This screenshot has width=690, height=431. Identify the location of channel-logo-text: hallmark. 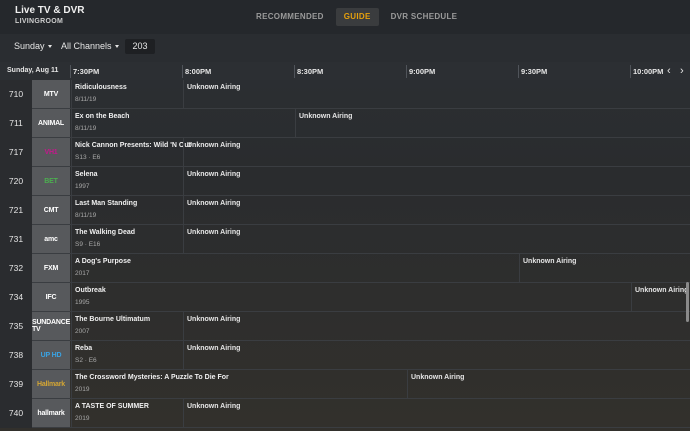
(51, 413).